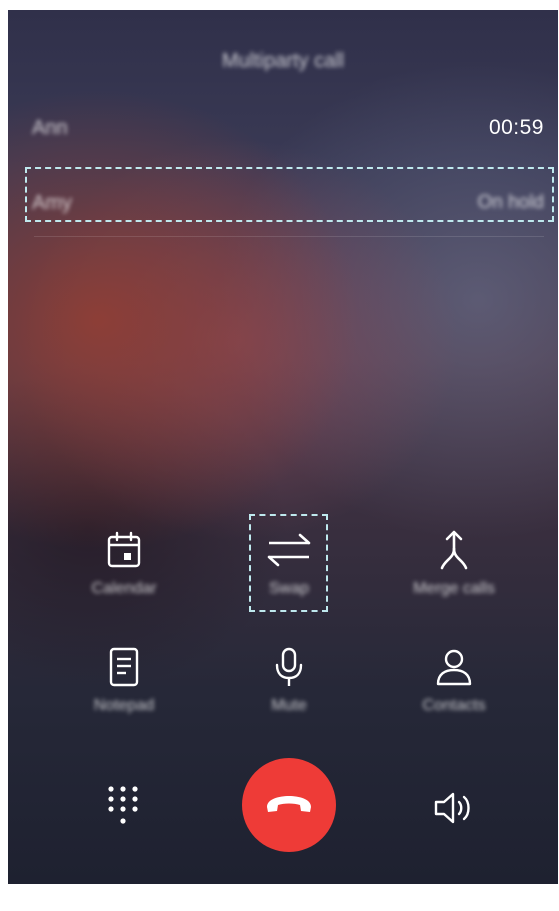 The height and width of the screenshot is (911, 559). What do you see at coordinates (124, 588) in the screenshot?
I see `calendar-label: Calendar` at bounding box center [124, 588].